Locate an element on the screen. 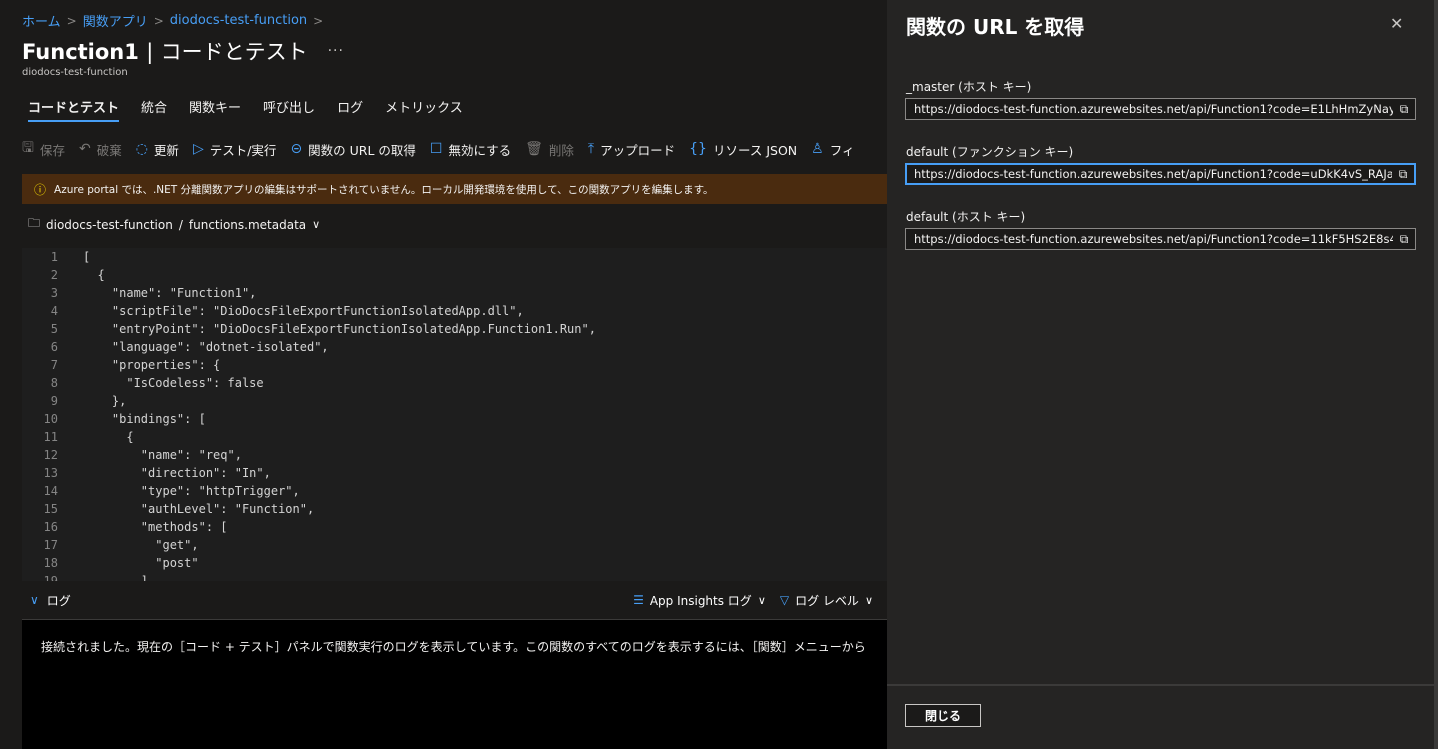 Image resolution: width=1438 pixels, height=749 pixels. code-text: [ is located at coordinates (87, 257).